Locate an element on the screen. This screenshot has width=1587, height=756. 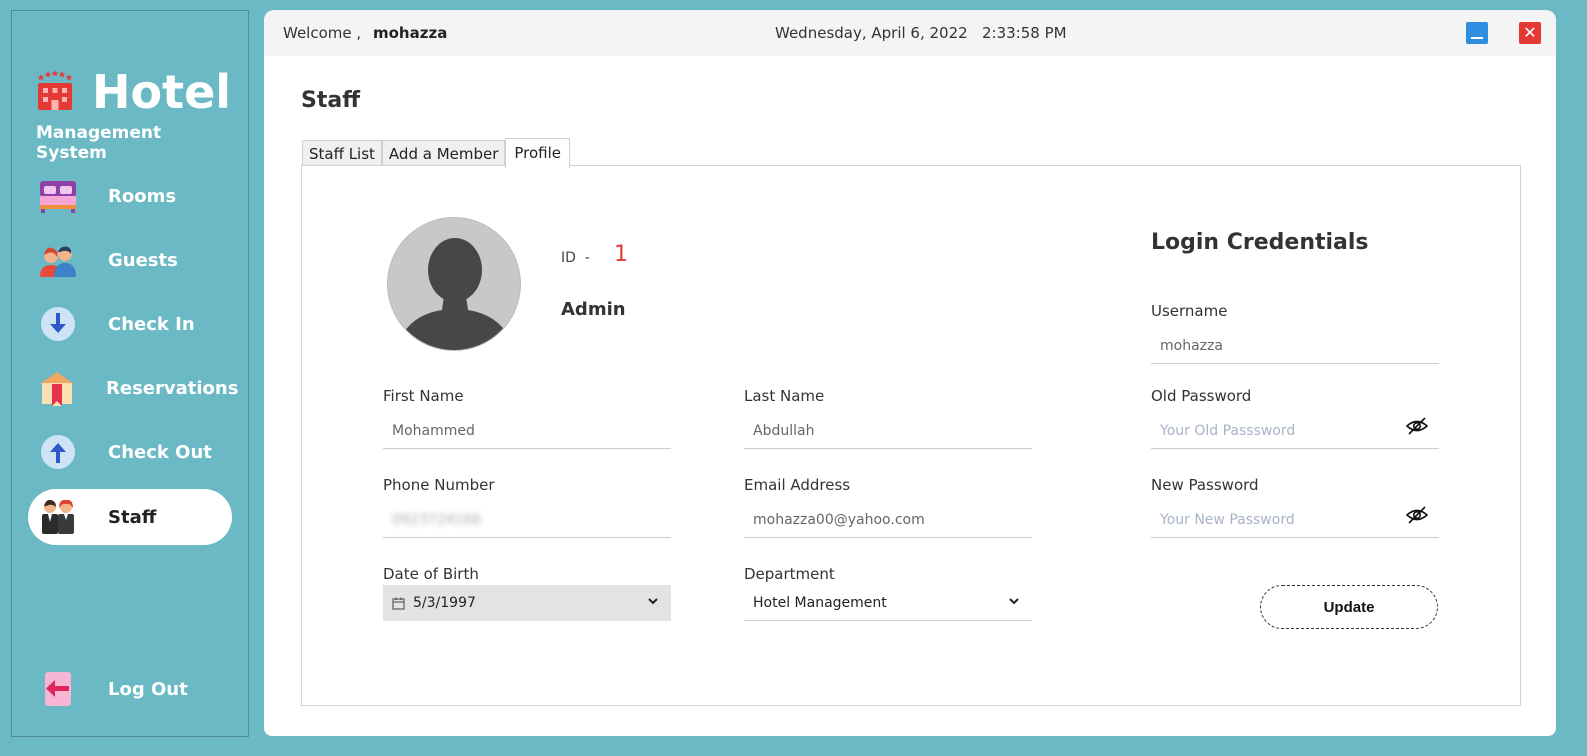
sidebar-item-label: Rooms is located at coordinates (142, 196).